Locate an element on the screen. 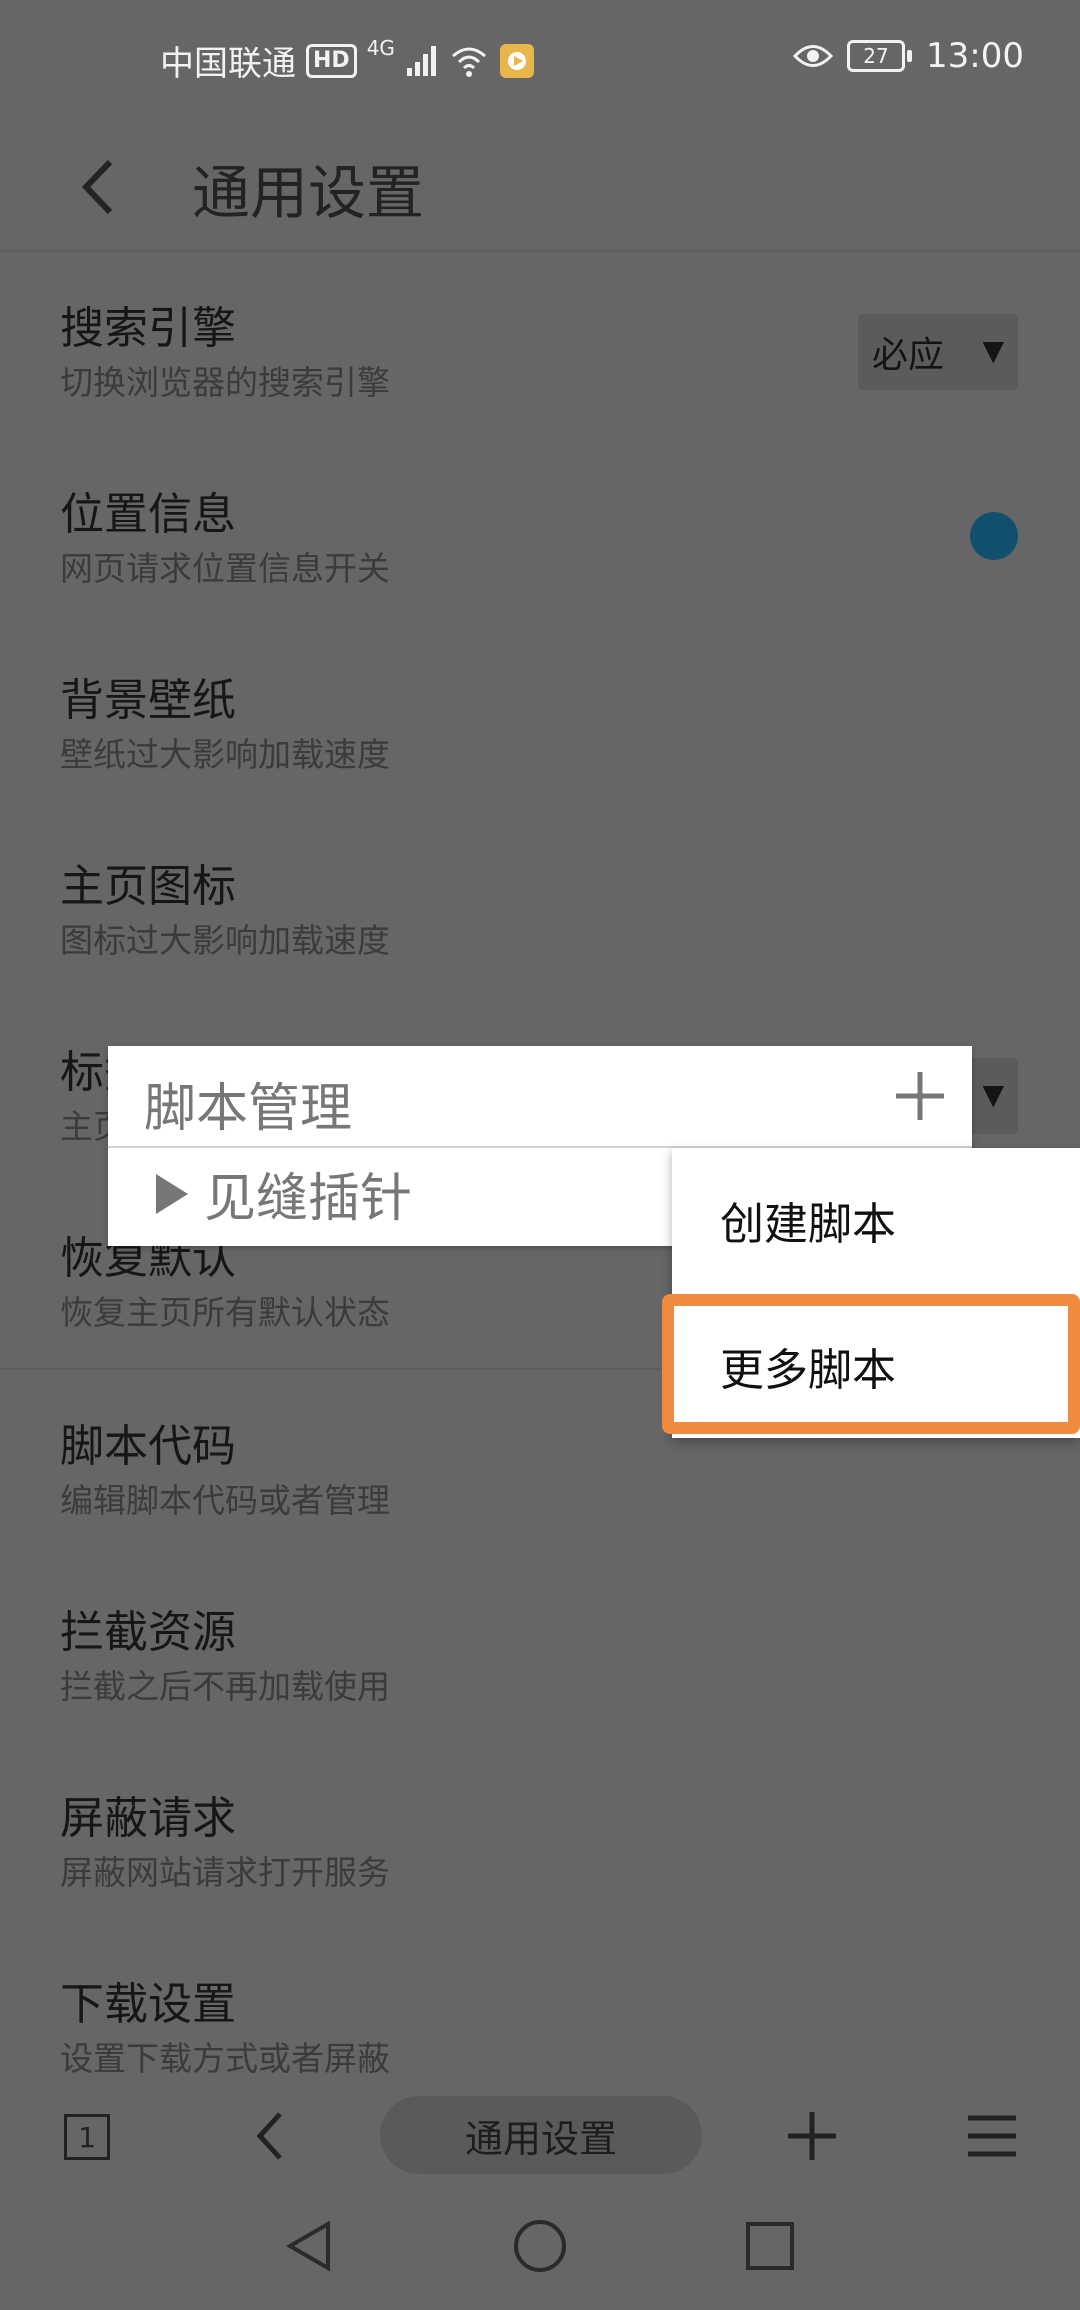 The image size is (1080, 2310). status-right: 27 13:00 is located at coordinates (908, 56).